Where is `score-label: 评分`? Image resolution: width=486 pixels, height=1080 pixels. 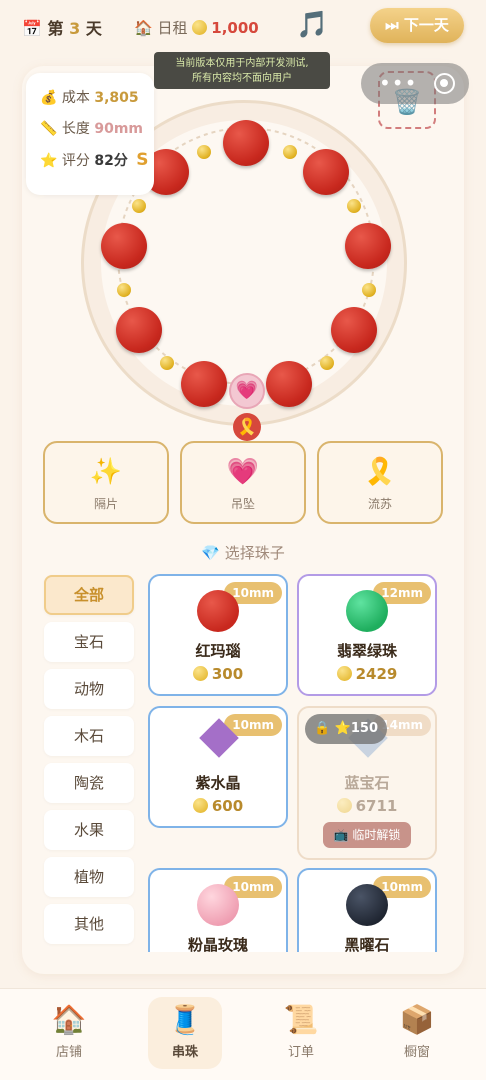
score-label: 评分 is located at coordinates (75, 161).